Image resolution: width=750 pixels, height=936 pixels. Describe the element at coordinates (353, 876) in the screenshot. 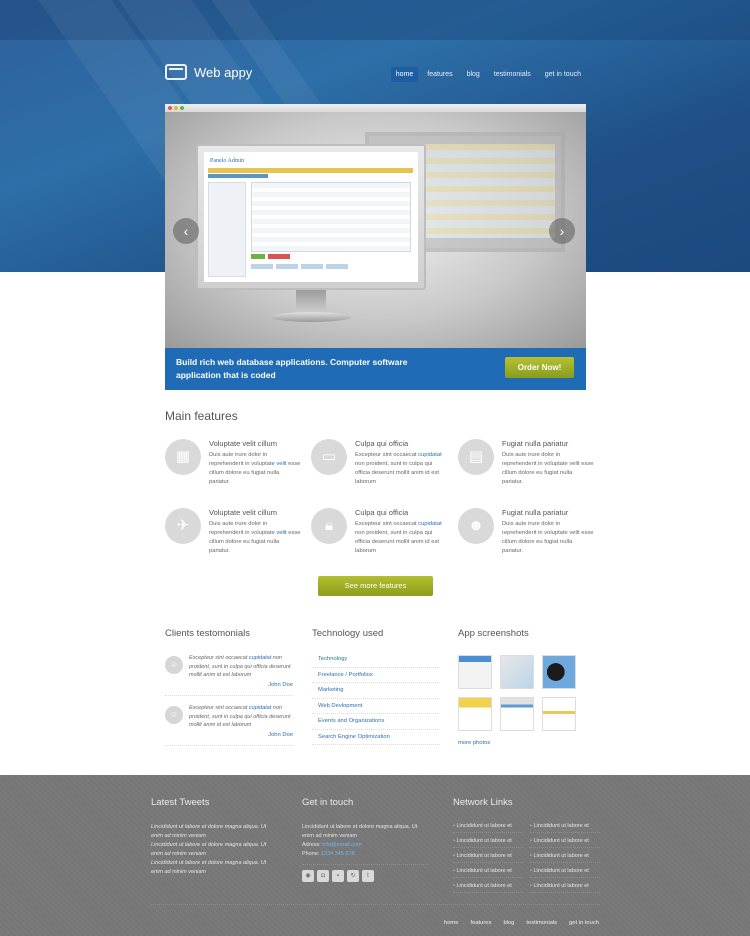

I see `share-icon: ↻` at that location.